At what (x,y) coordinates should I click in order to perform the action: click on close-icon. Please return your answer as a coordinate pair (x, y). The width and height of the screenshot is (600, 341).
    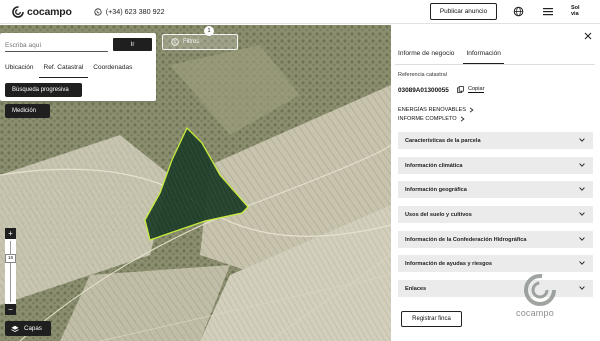
    Looking at the image, I should click on (588, 36).